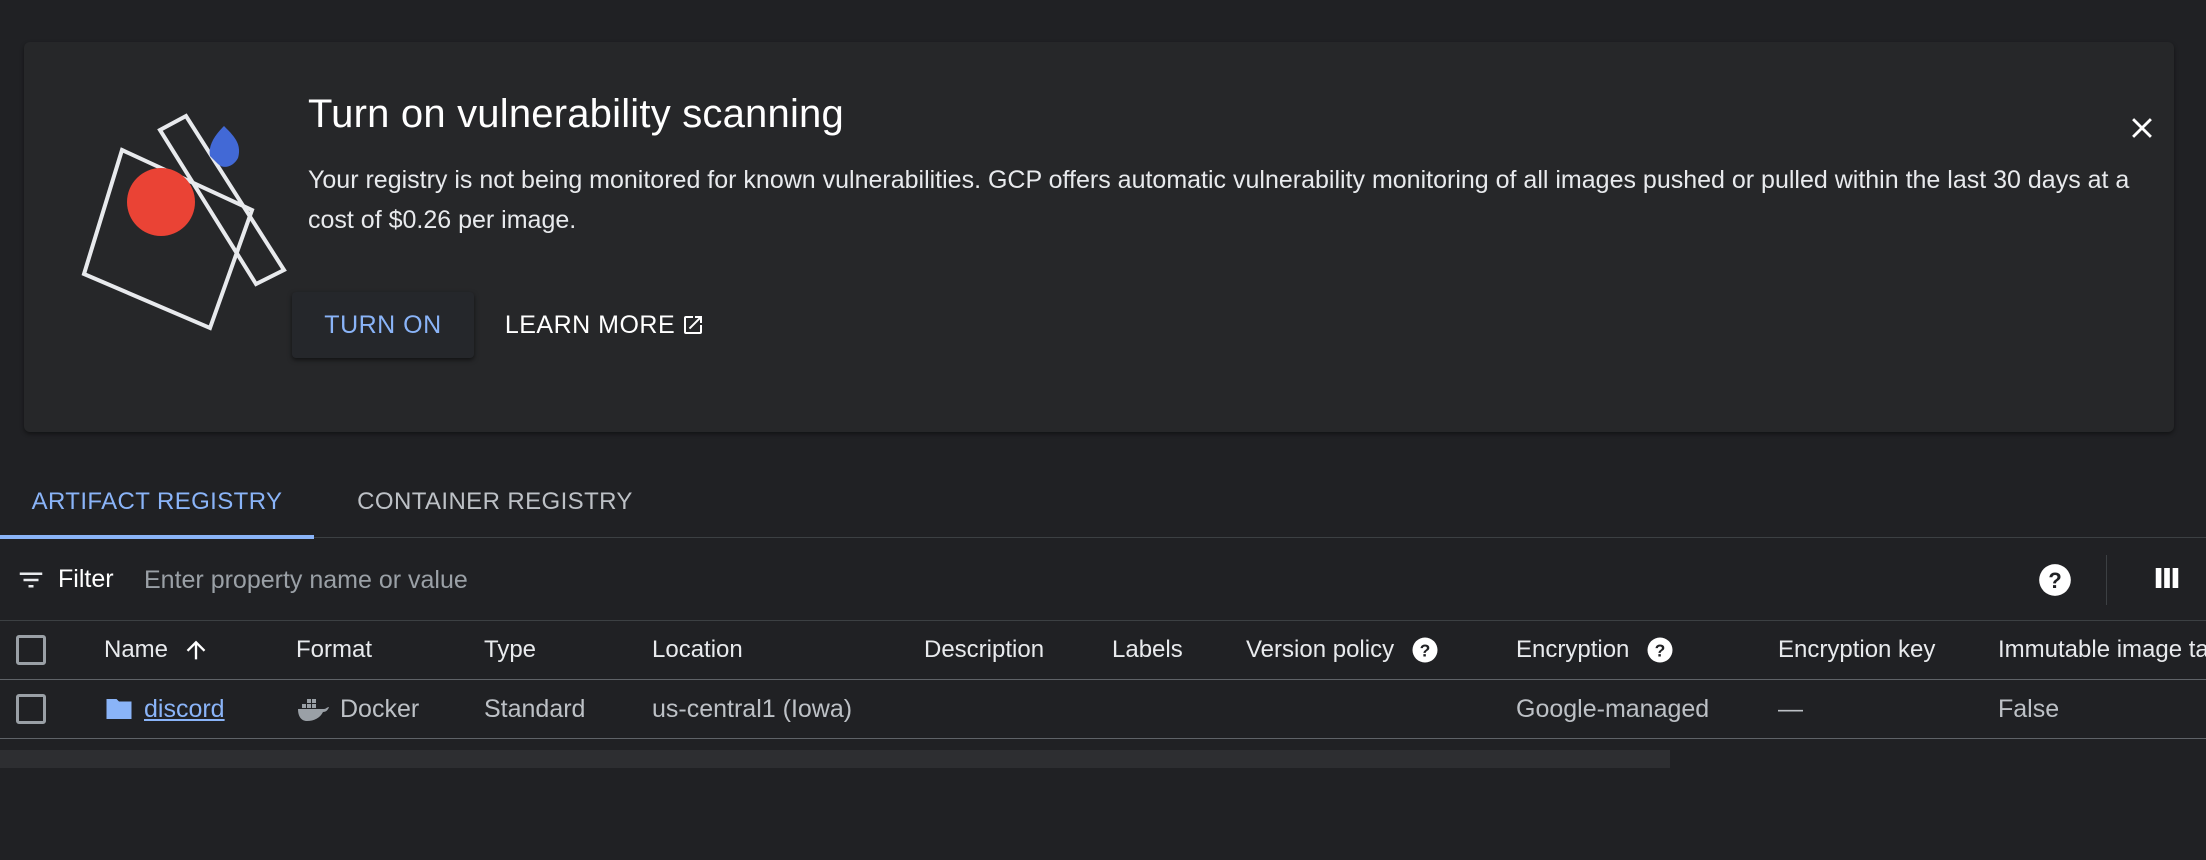 The image size is (2206, 860). I want to click on divider, so click(2106, 580).